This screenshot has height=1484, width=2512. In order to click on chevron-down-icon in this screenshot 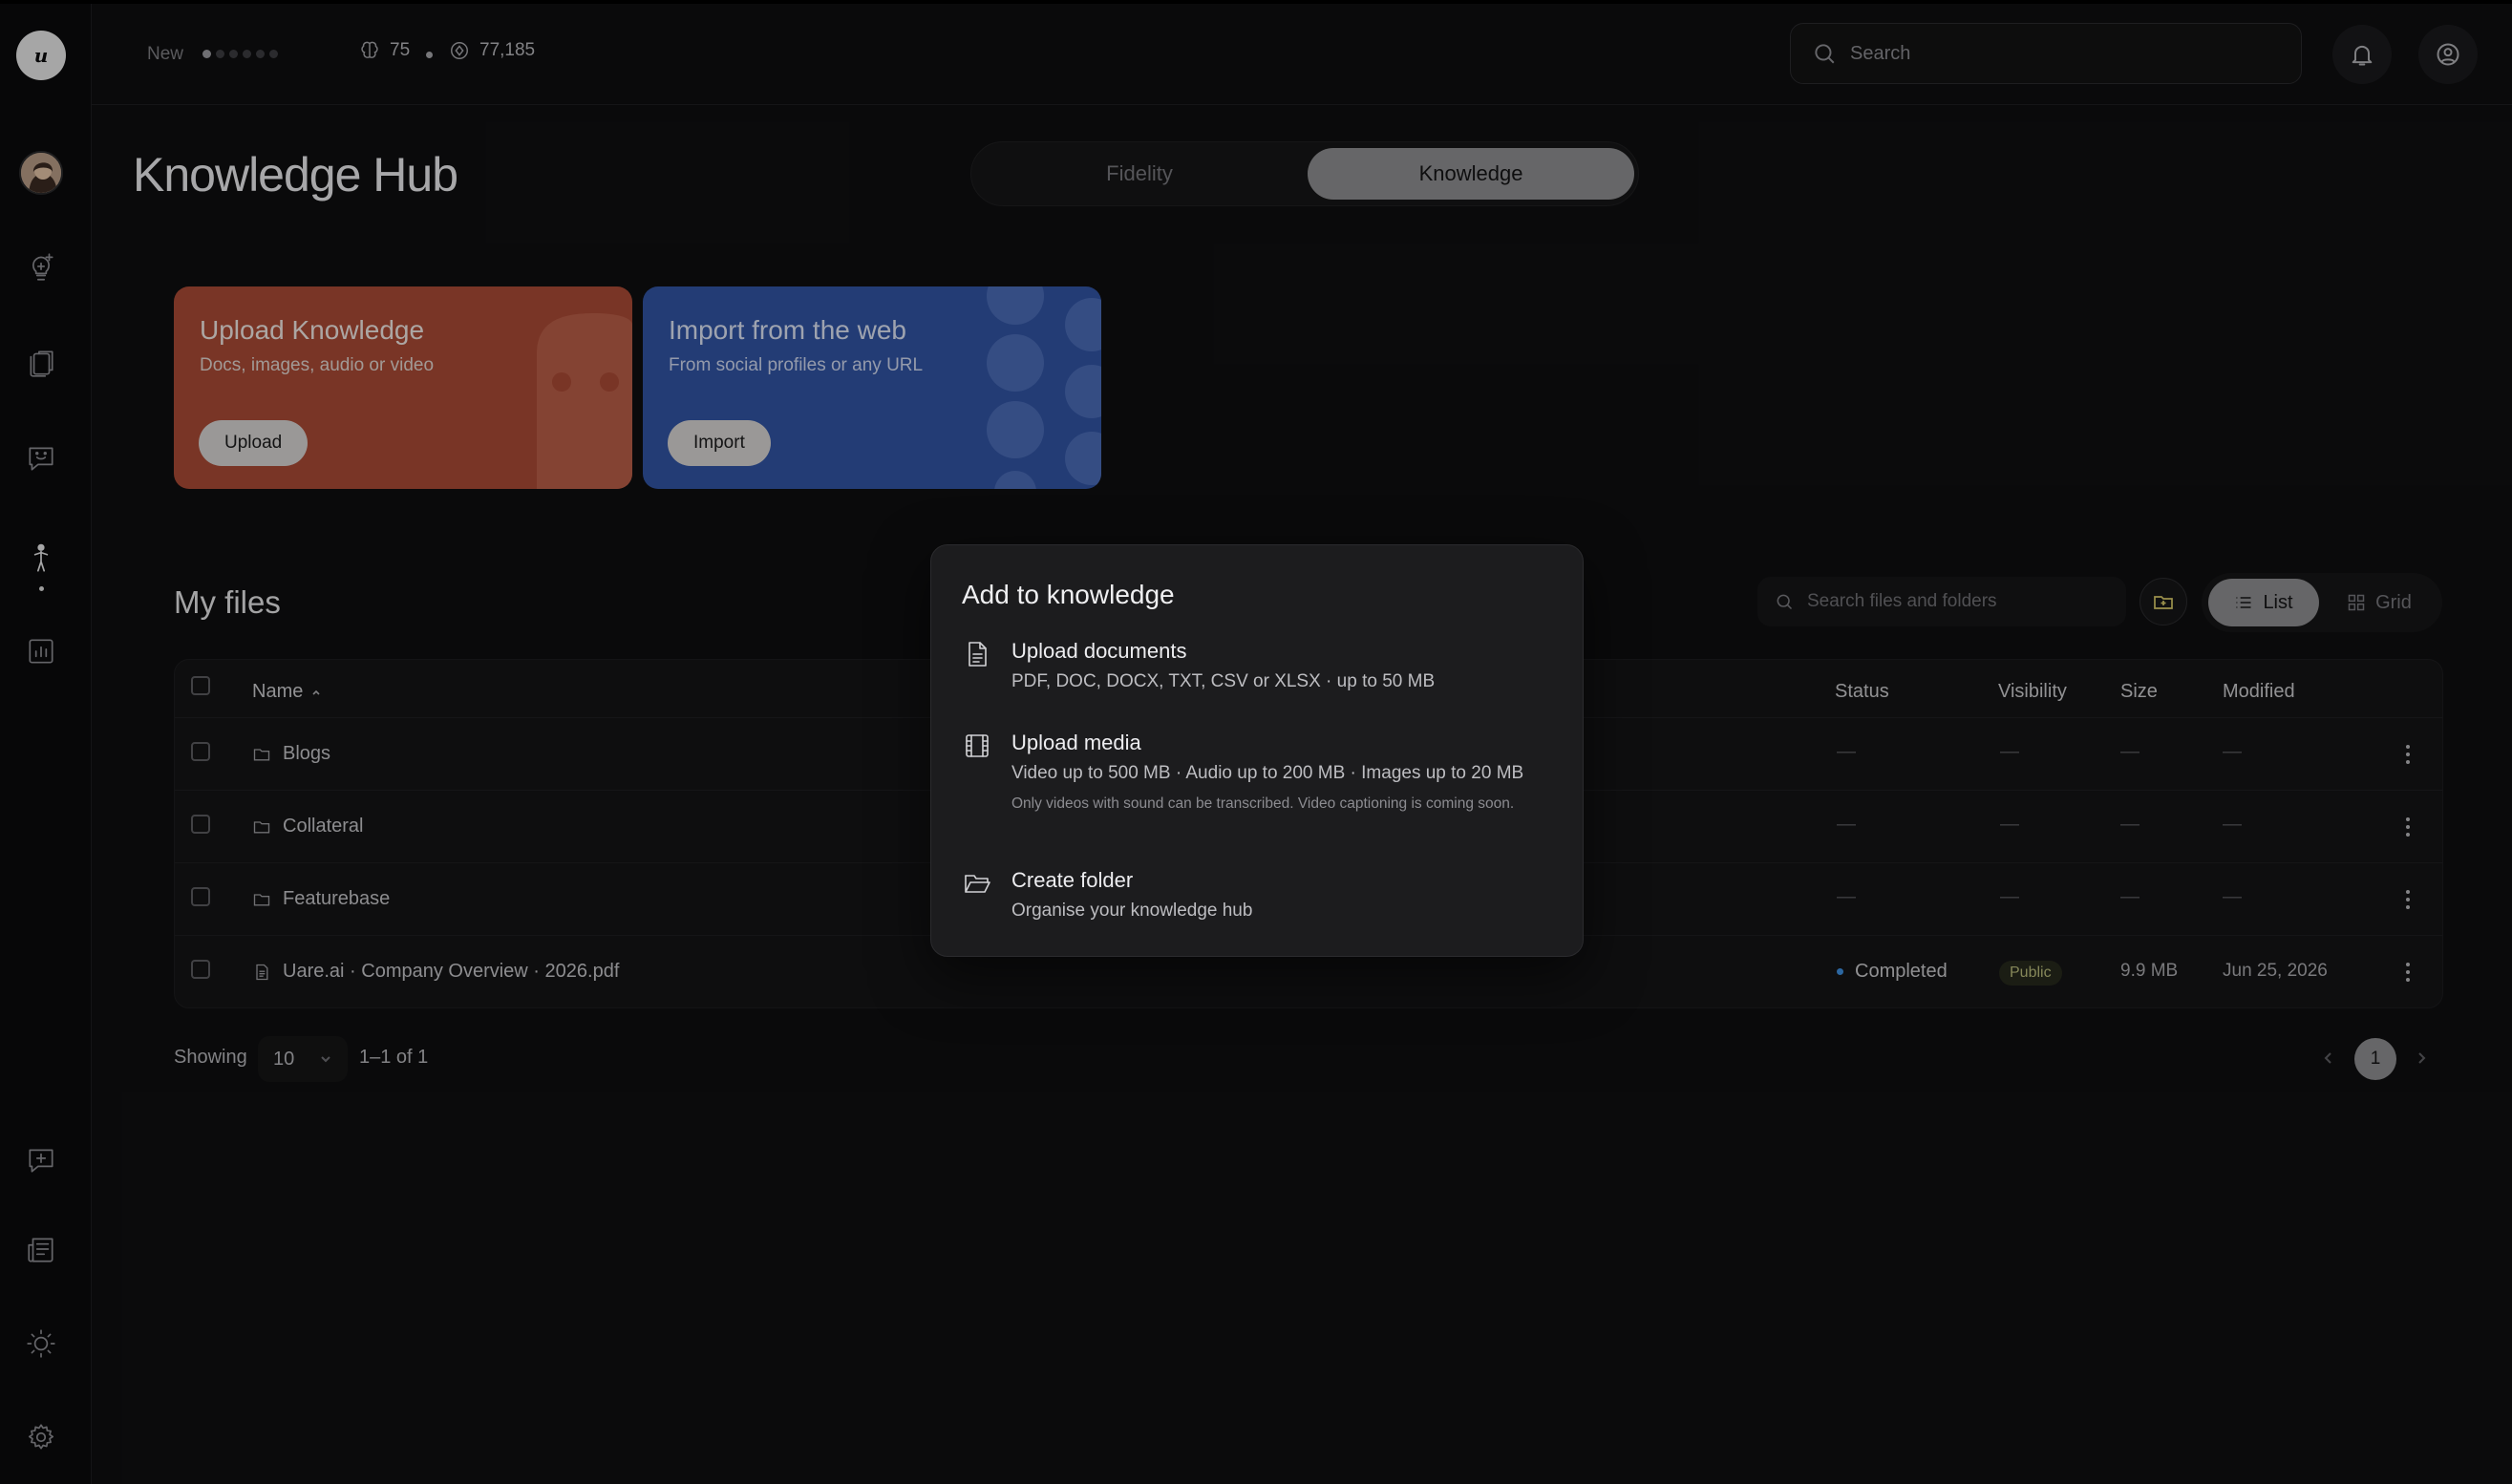, I will do `click(325, 1059)`.